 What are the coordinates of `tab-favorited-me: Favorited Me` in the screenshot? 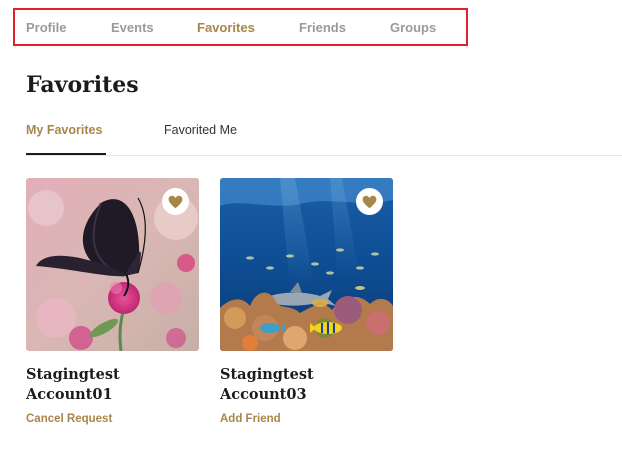 It's located at (200, 130).